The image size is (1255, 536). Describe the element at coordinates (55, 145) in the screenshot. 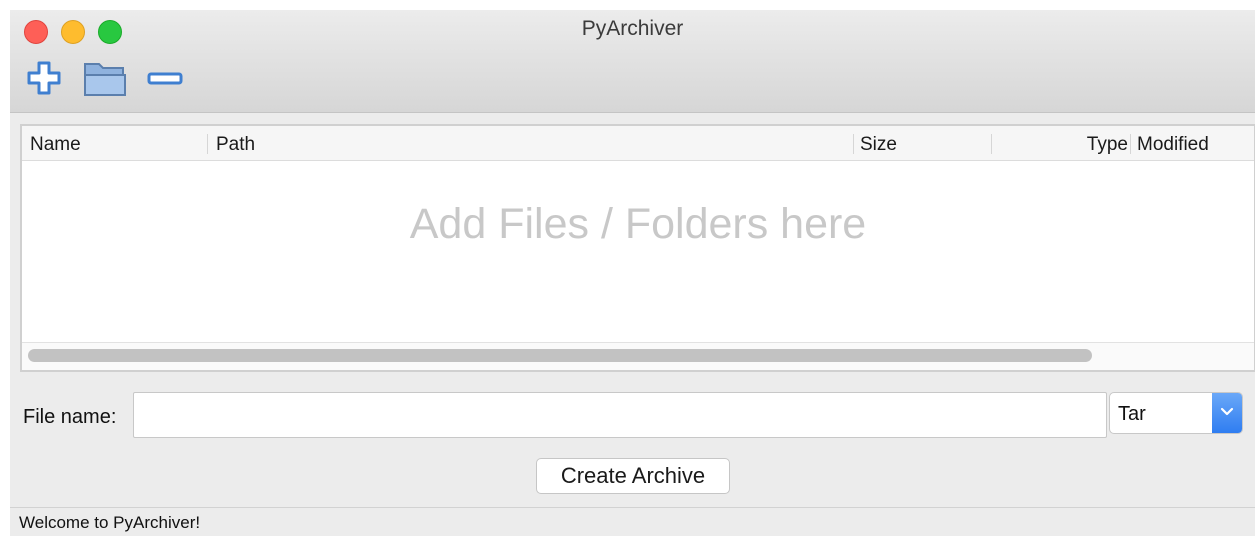

I see `column-header-name: Name` at that location.